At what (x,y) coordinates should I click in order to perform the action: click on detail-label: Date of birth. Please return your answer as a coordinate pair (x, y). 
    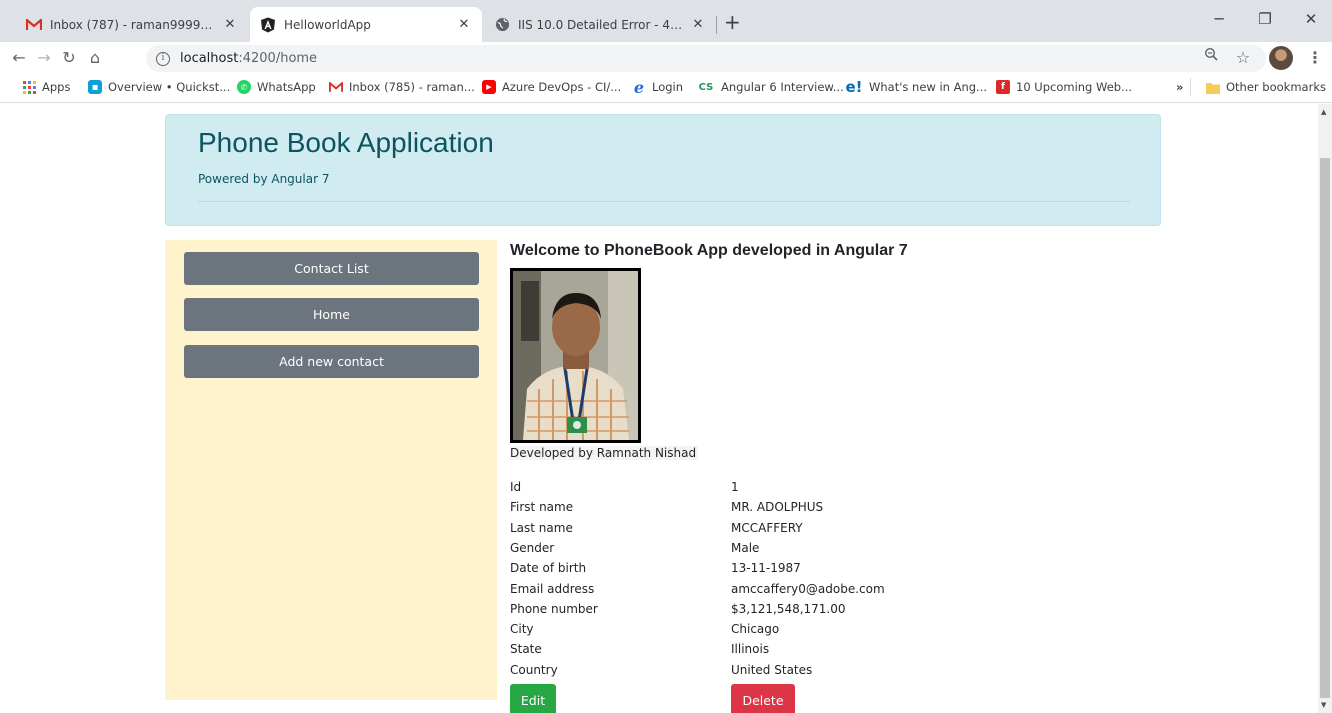
    Looking at the image, I should click on (548, 568).